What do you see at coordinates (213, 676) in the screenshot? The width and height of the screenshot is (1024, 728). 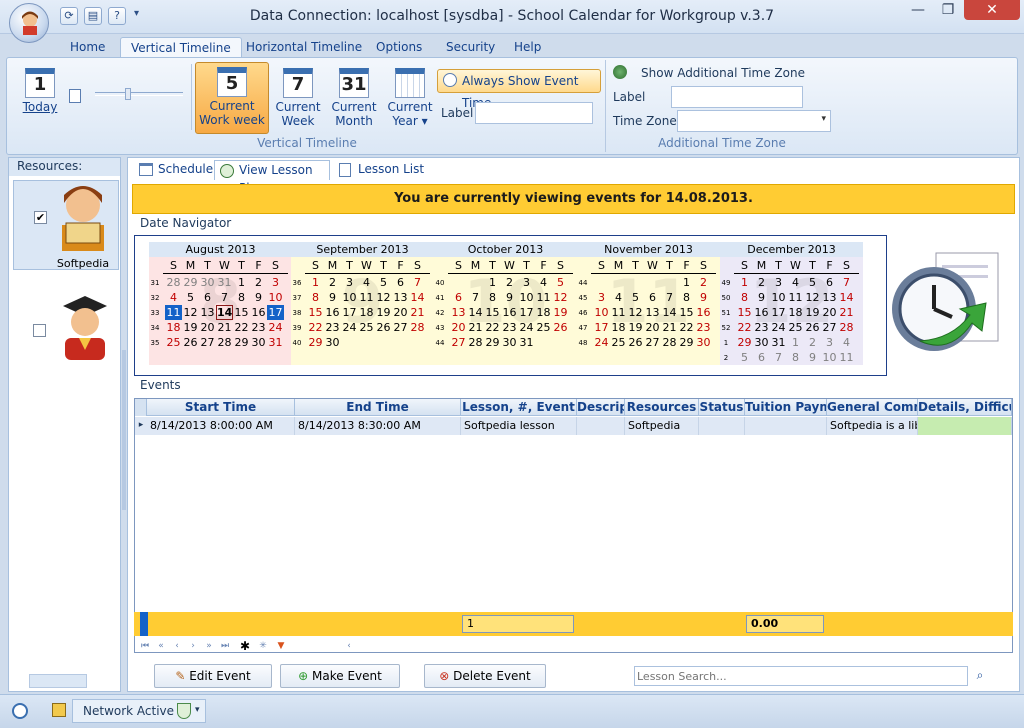 I see `edit-event-button: ✎ Edit Event` at bounding box center [213, 676].